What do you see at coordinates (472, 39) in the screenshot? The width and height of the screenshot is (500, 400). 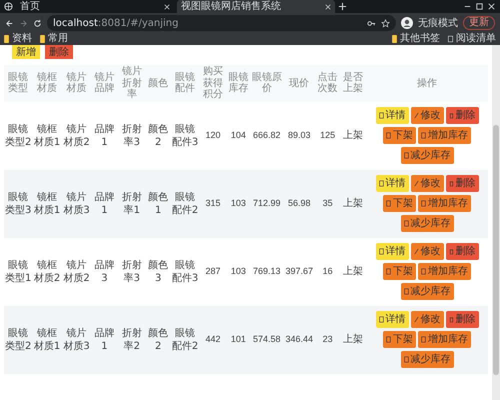 I see `bookmark: 阅读清单` at bounding box center [472, 39].